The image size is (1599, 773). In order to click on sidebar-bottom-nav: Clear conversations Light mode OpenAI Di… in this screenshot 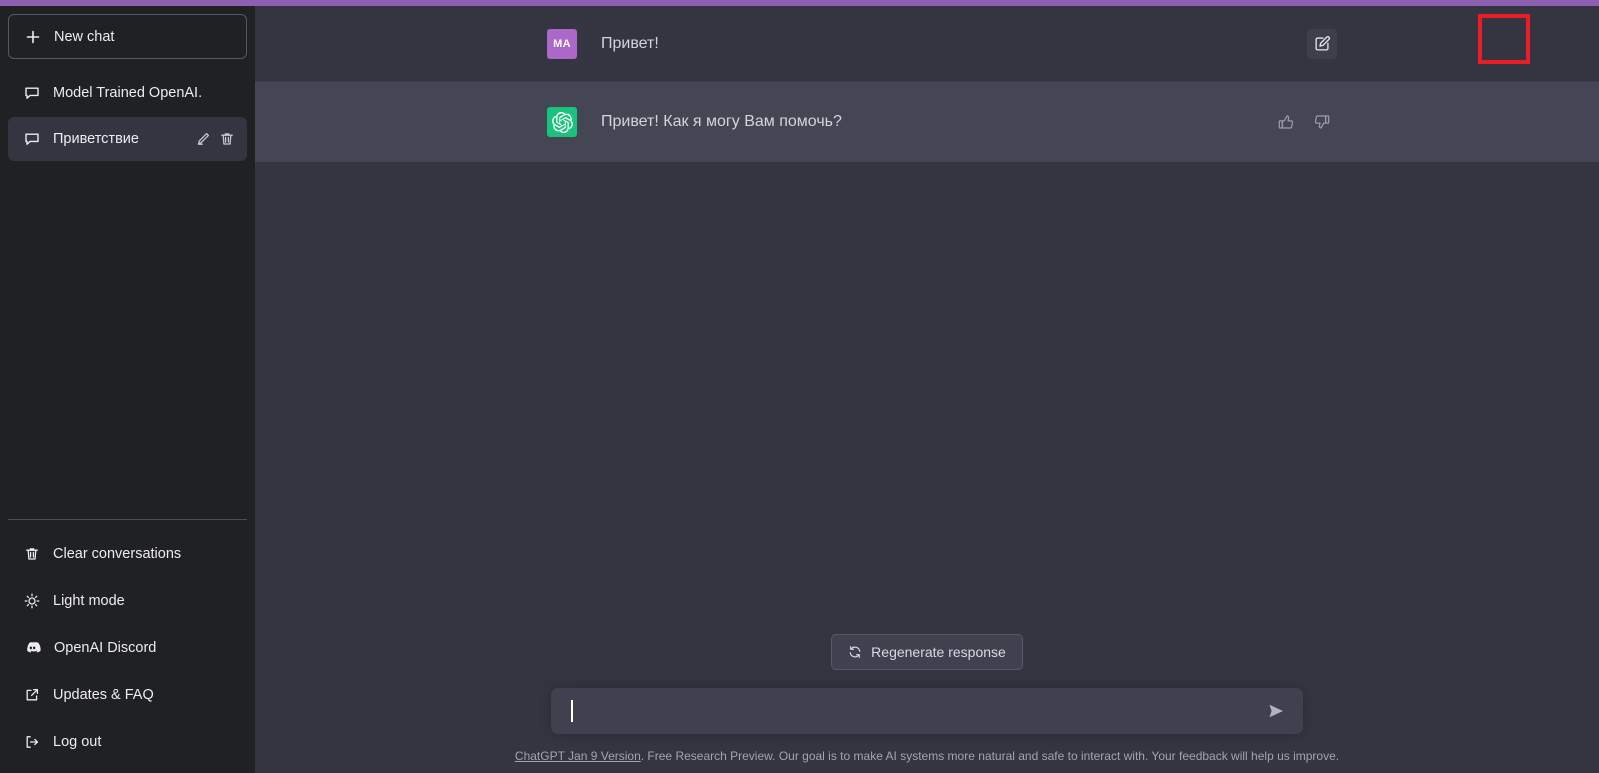, I will do `click(127, 646)`.